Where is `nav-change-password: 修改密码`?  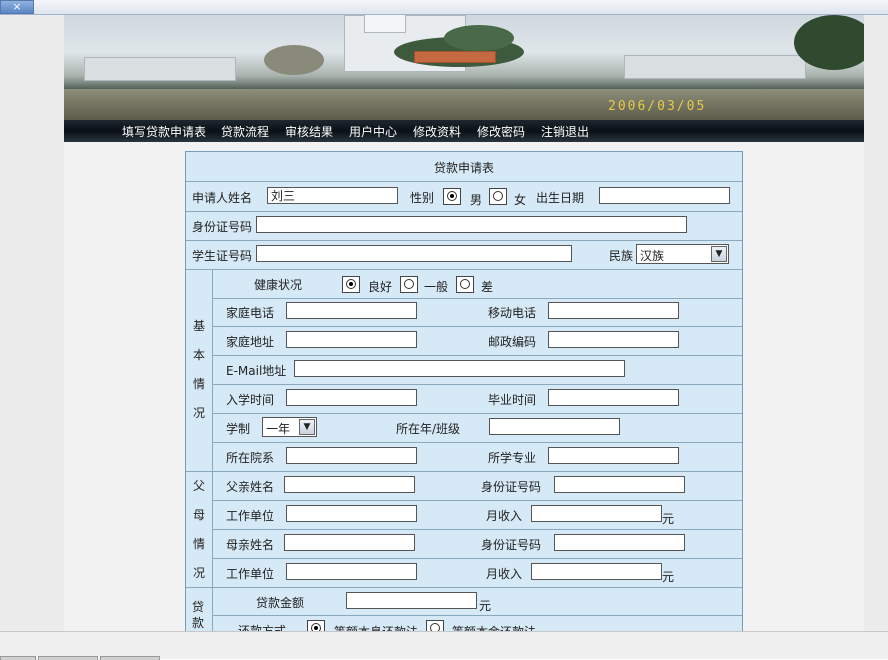
nav-change-password: 修改密码 is located at coordinates (501, 131).